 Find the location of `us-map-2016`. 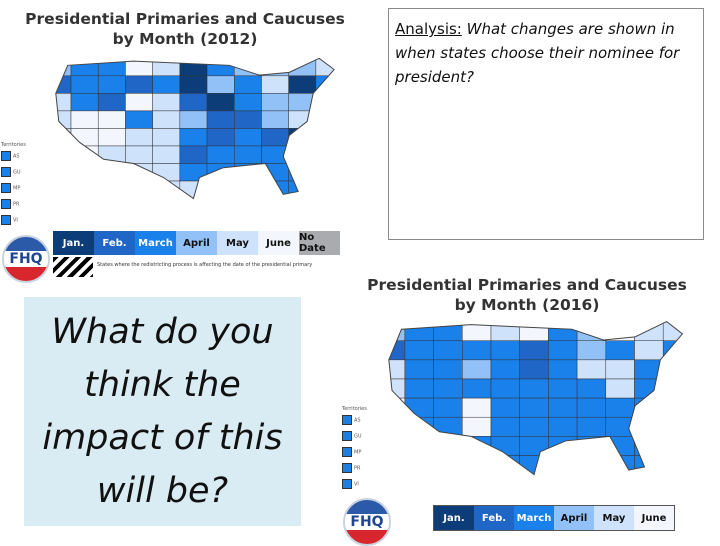

us-map-2016 is located at coordinates (536, 398).